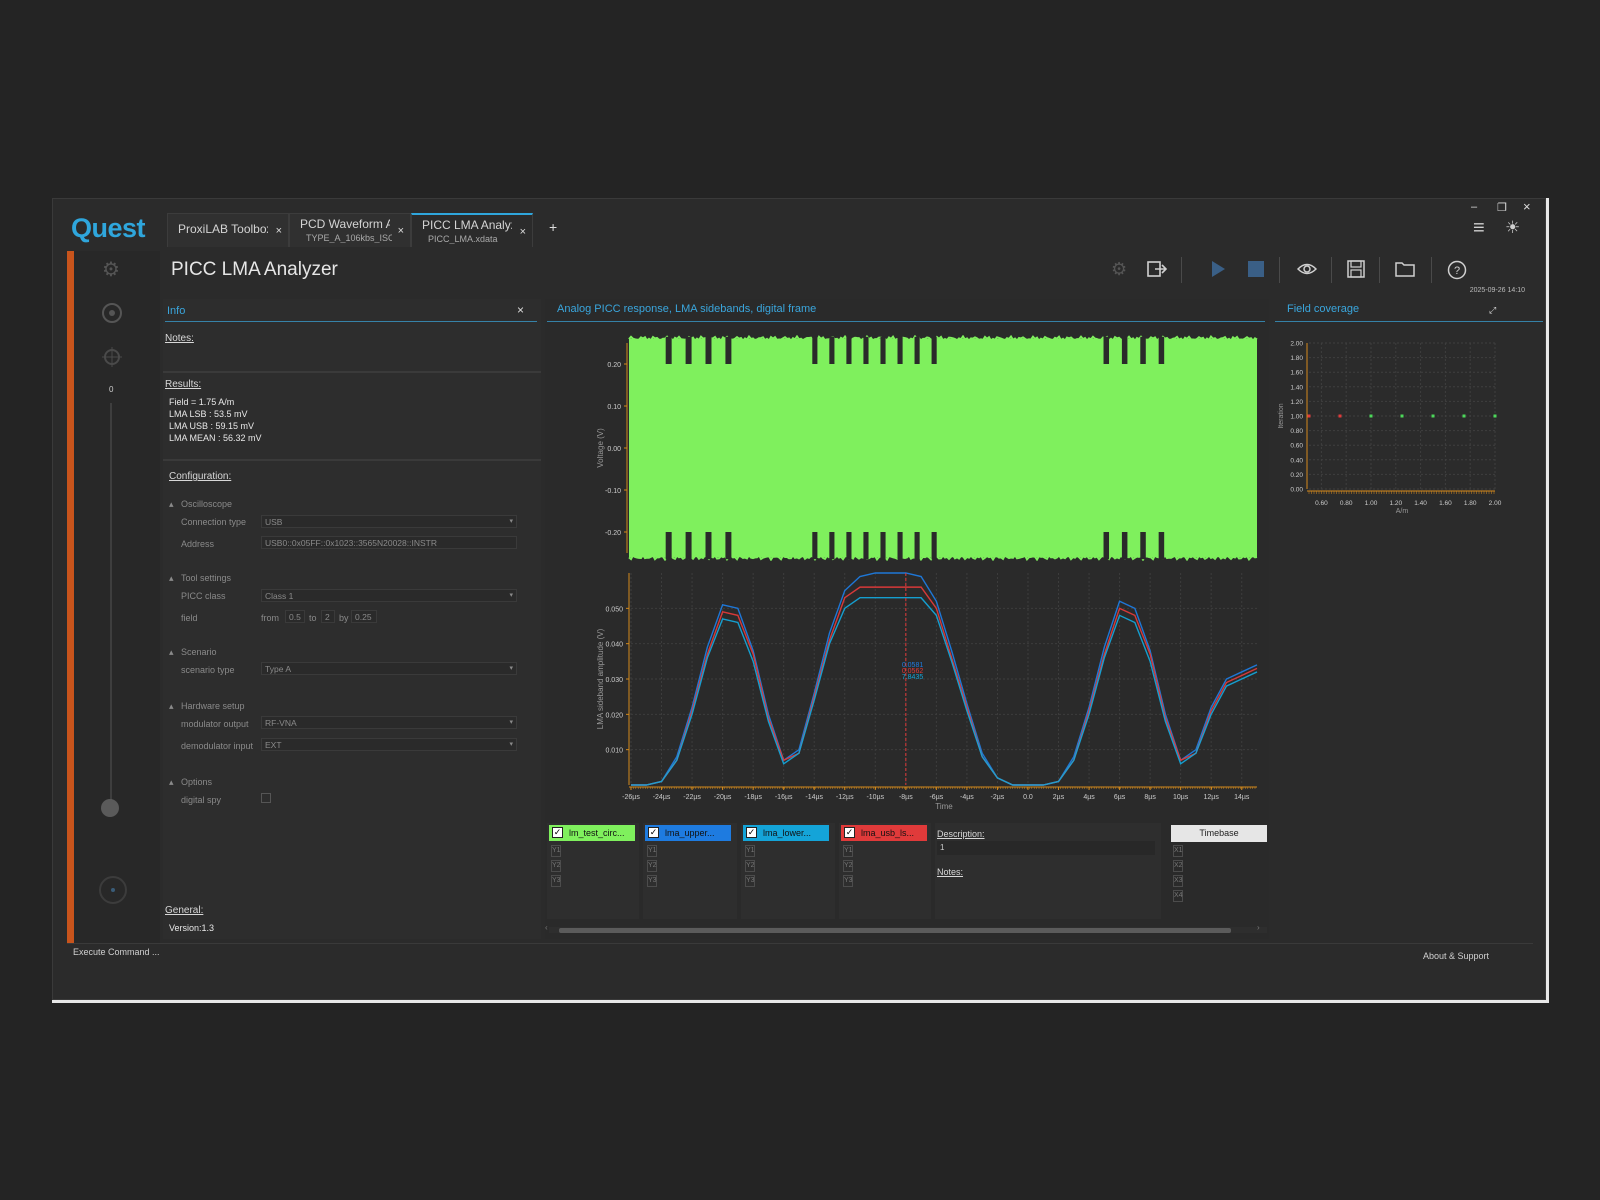 The width and height of the screenshot is (1600, 1200). I want to click on connection-type-select: USB ▾, so click(389, 521).